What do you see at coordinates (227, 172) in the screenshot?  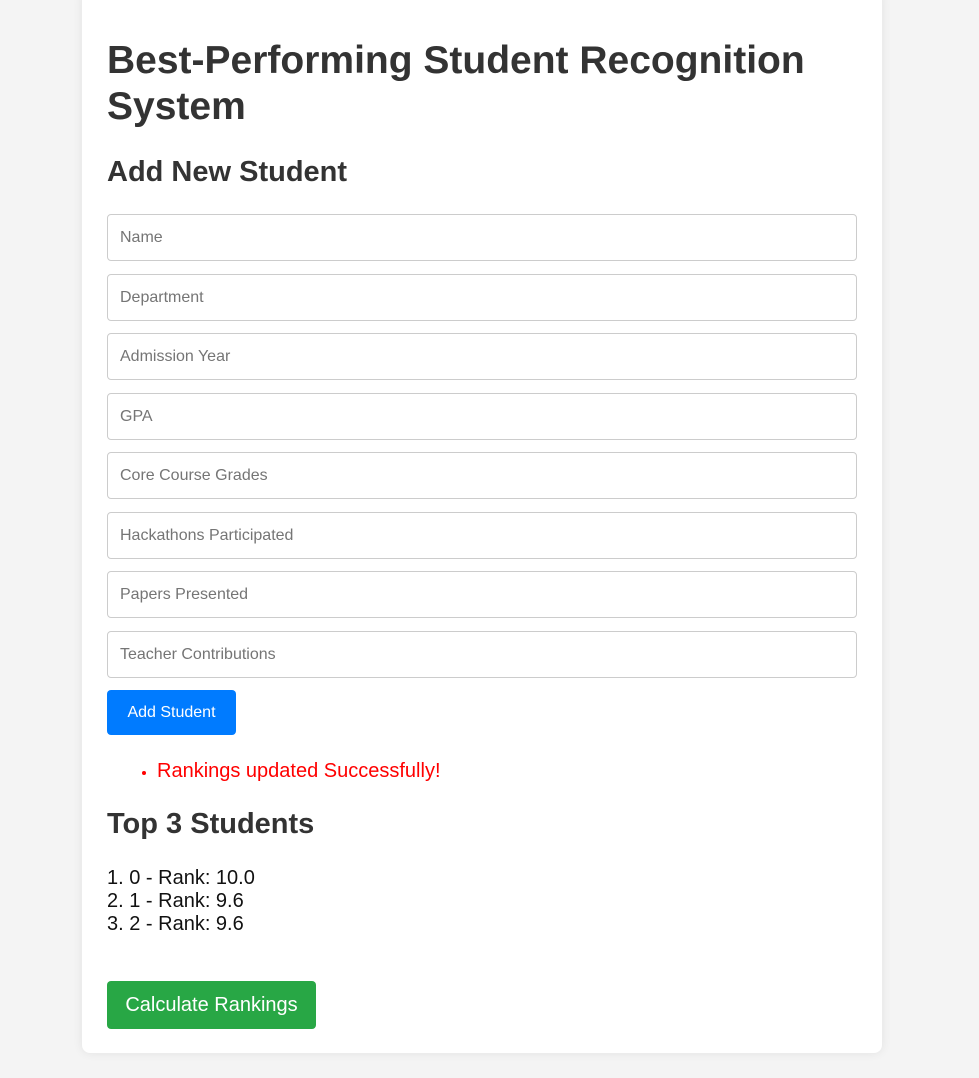 I see `add-student-heading: Add New Student` at bounding box center [227, 172].